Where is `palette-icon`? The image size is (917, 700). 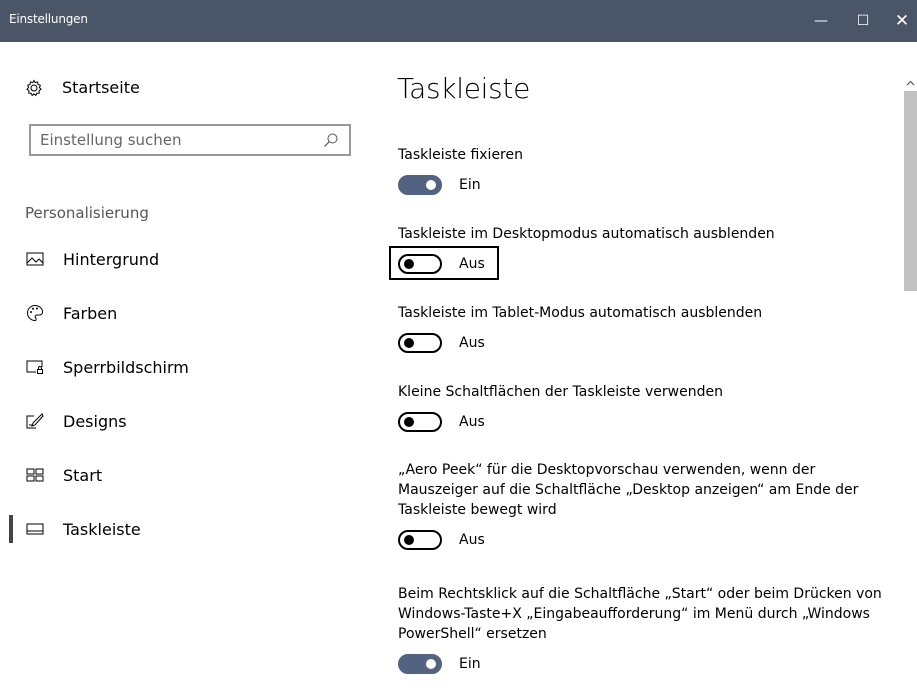
palette-icon is located at coordinates (35, 313).